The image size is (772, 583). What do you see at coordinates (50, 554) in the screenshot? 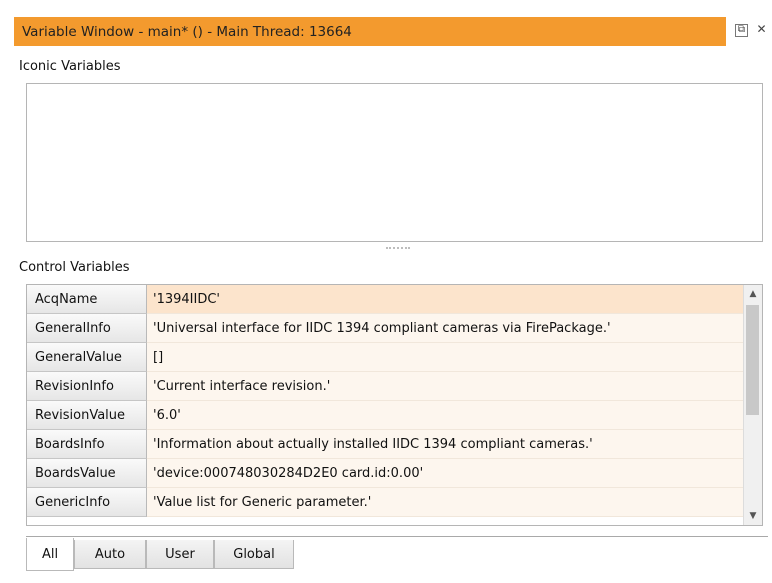
I see `tab-all: All` at bounding box center [50, 554].